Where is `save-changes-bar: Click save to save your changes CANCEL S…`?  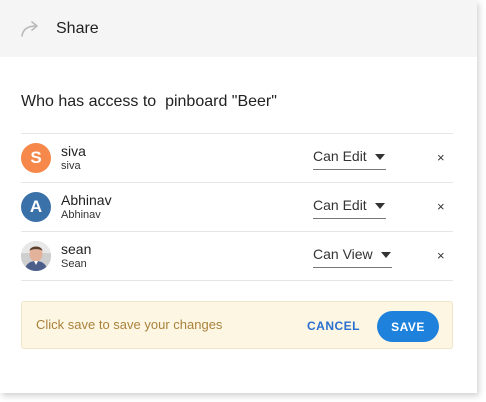
save-changes-bar: Click save to save your changes CANCEL S… is located at coordinates (237, 325).